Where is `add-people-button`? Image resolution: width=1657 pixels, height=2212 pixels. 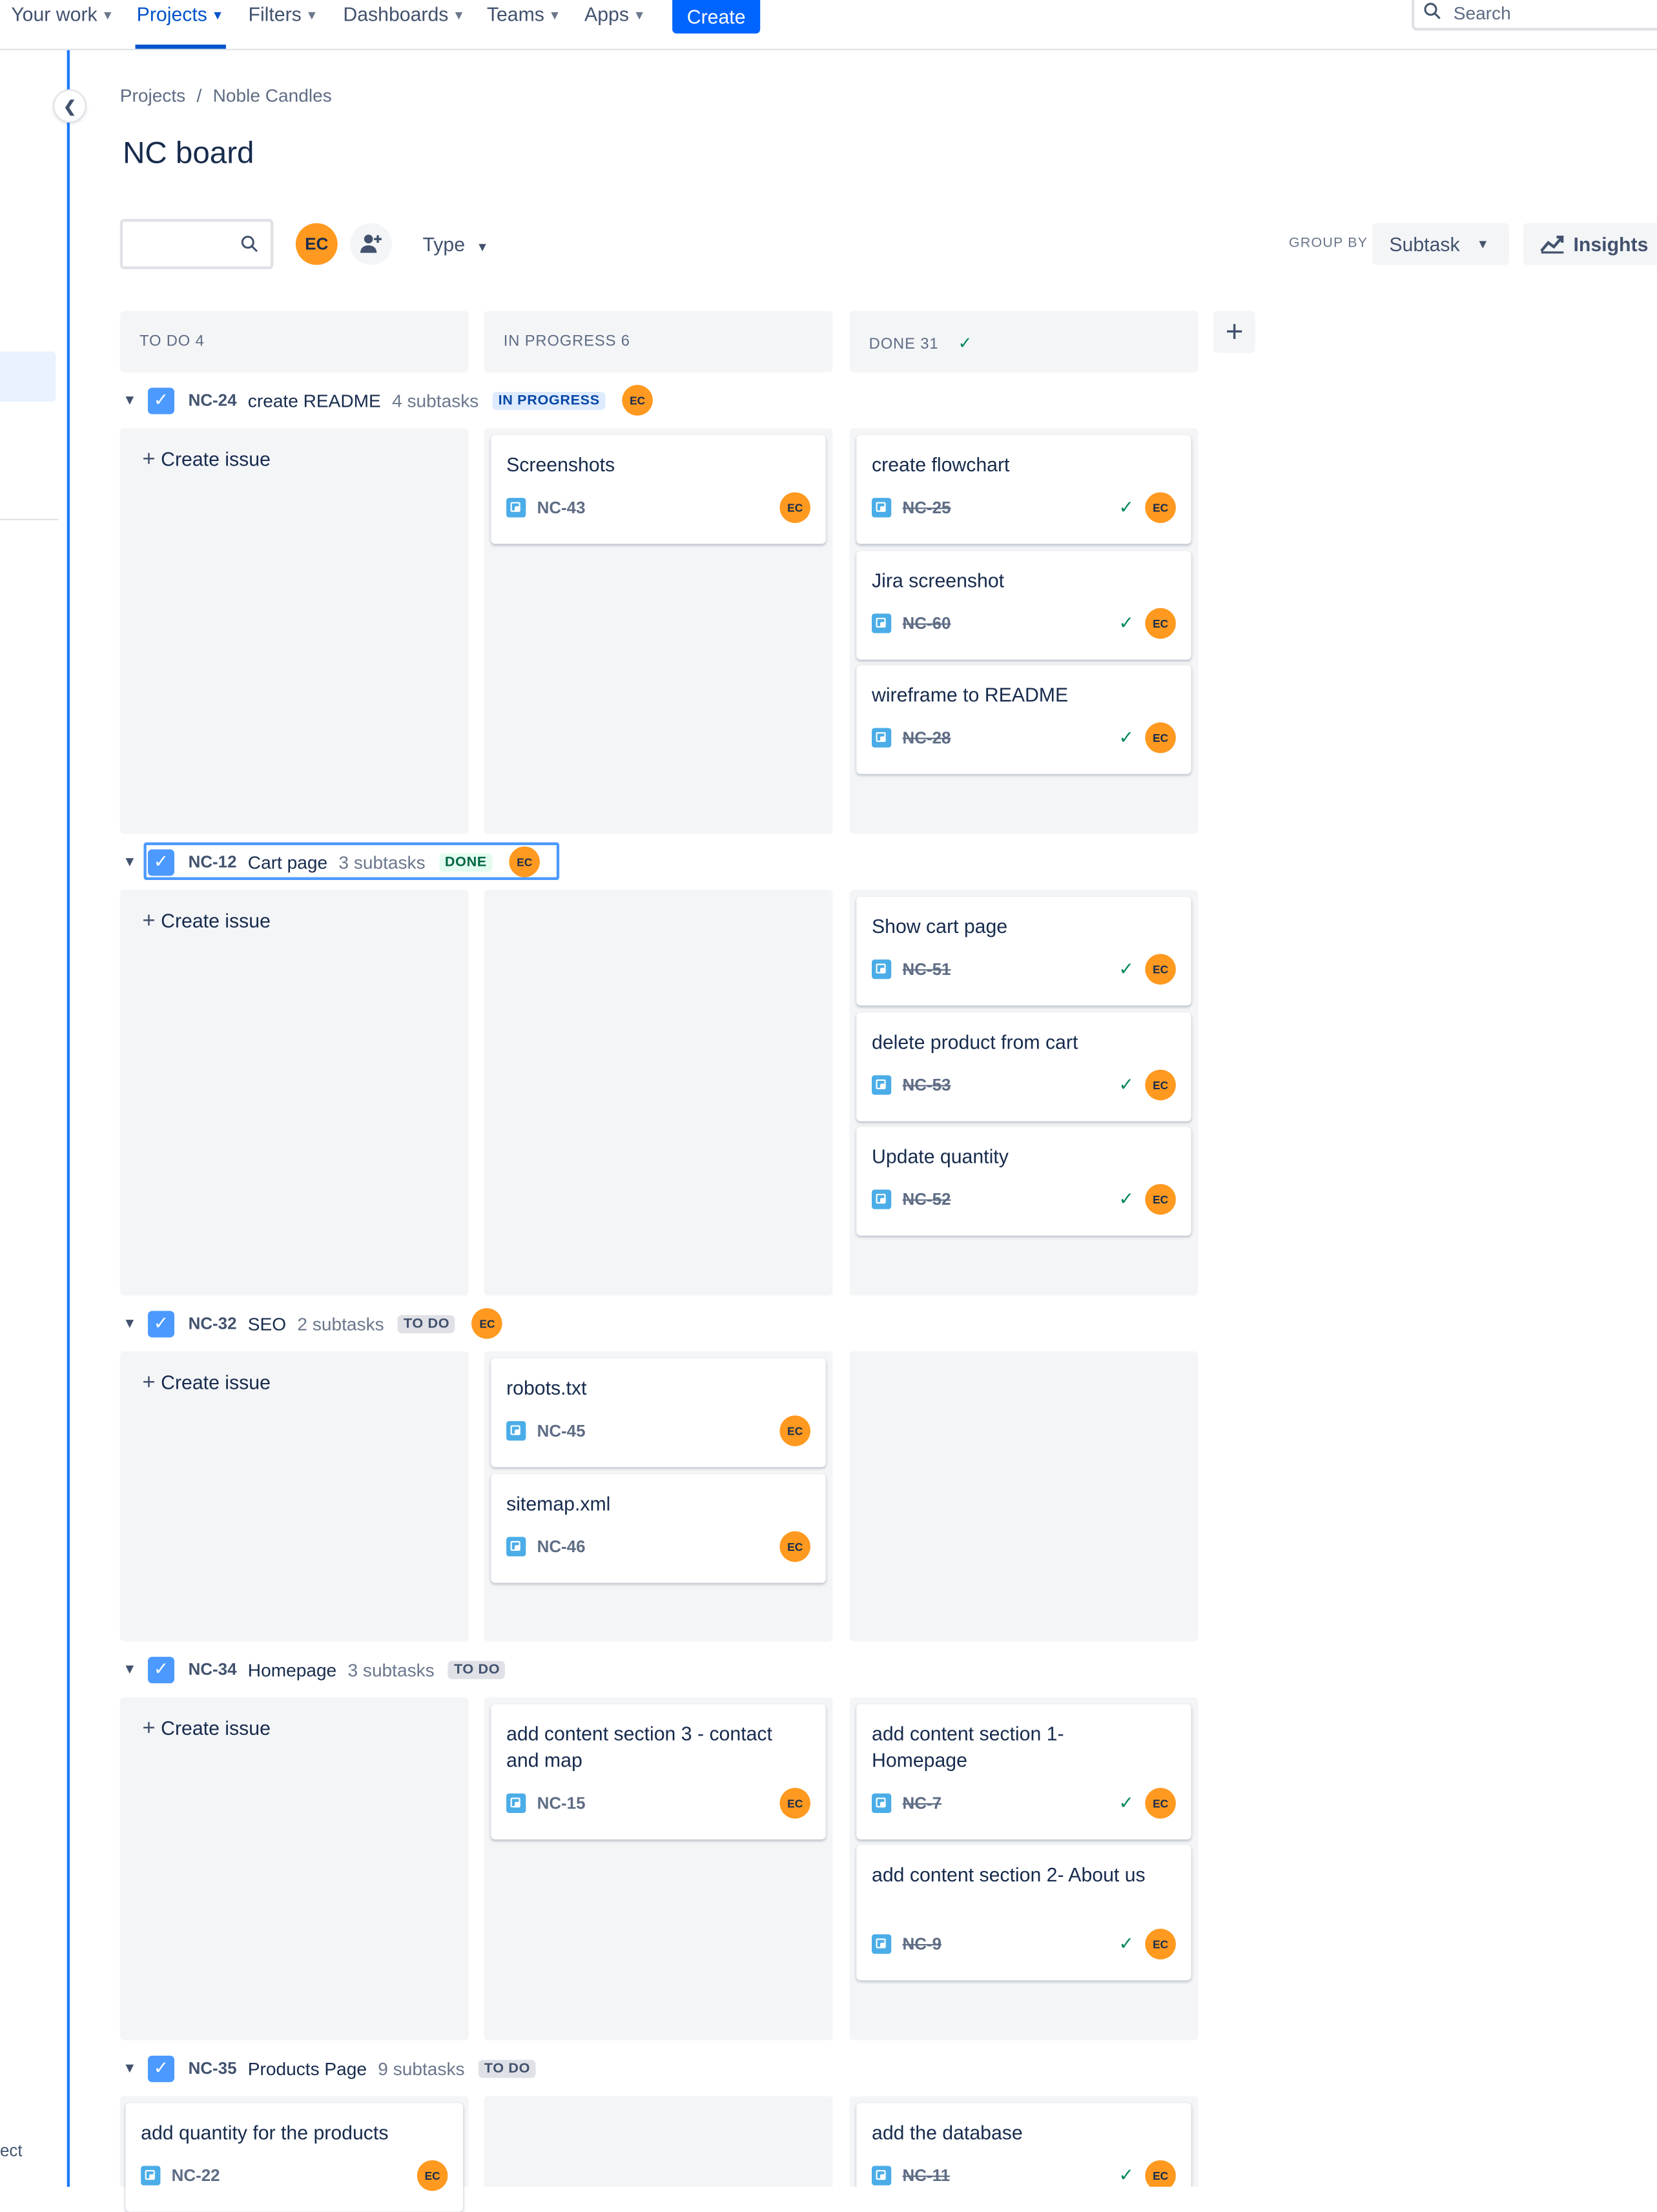 add-people-button is located at coordinates (371, 244).